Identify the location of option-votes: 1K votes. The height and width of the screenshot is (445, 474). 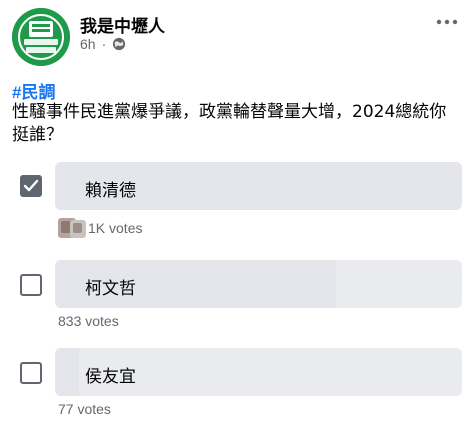
(115, 228).